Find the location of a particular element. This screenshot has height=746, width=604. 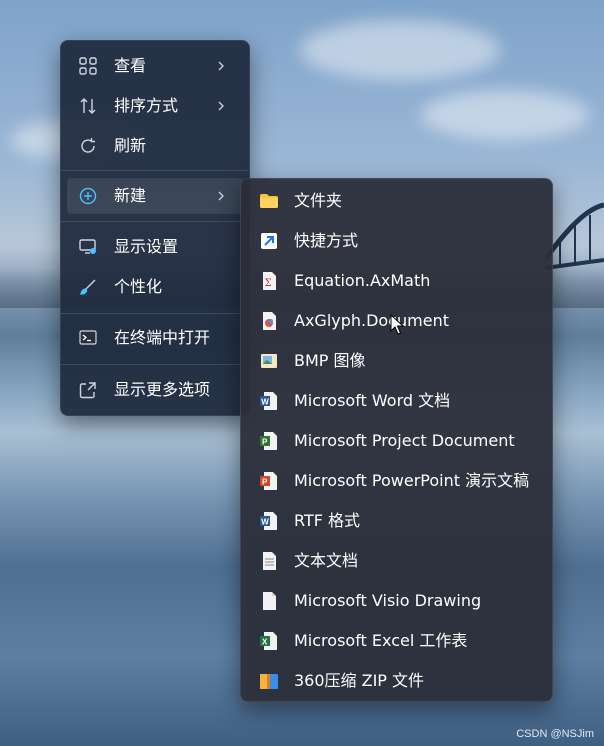

rtf-doc-icon: W is located at coordinates (269, 521).